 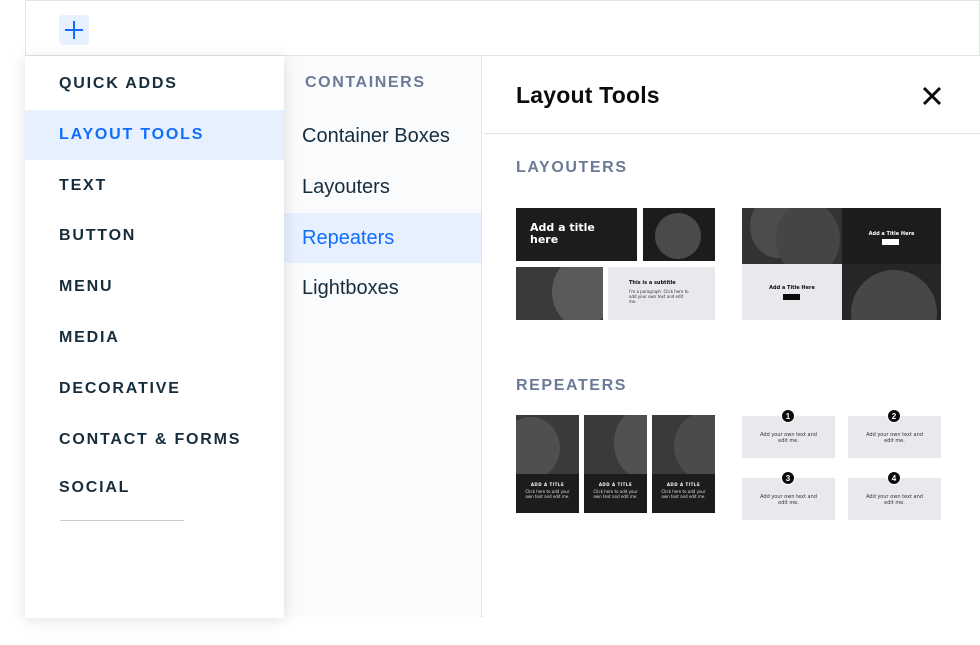 I want to click on plus-icon, so click(x=74, y=30).